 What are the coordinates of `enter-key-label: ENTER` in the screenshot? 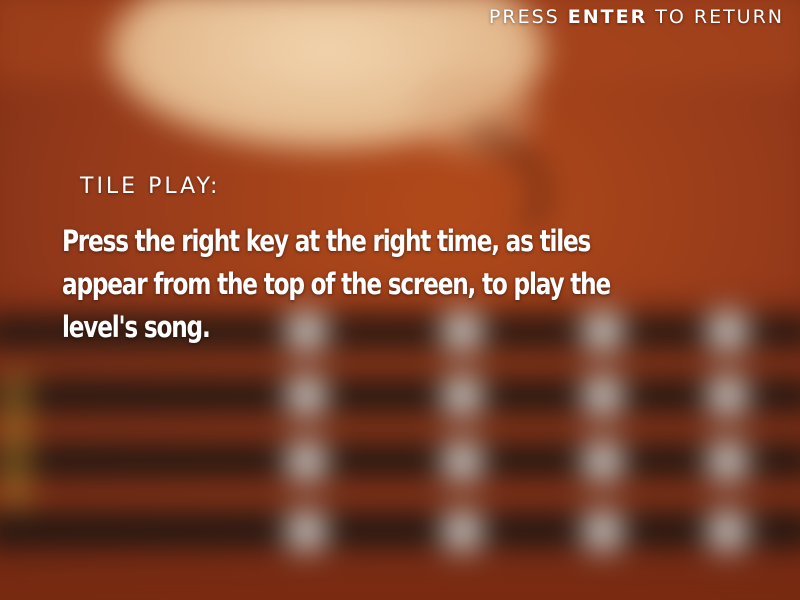 It's located at (607, 17).